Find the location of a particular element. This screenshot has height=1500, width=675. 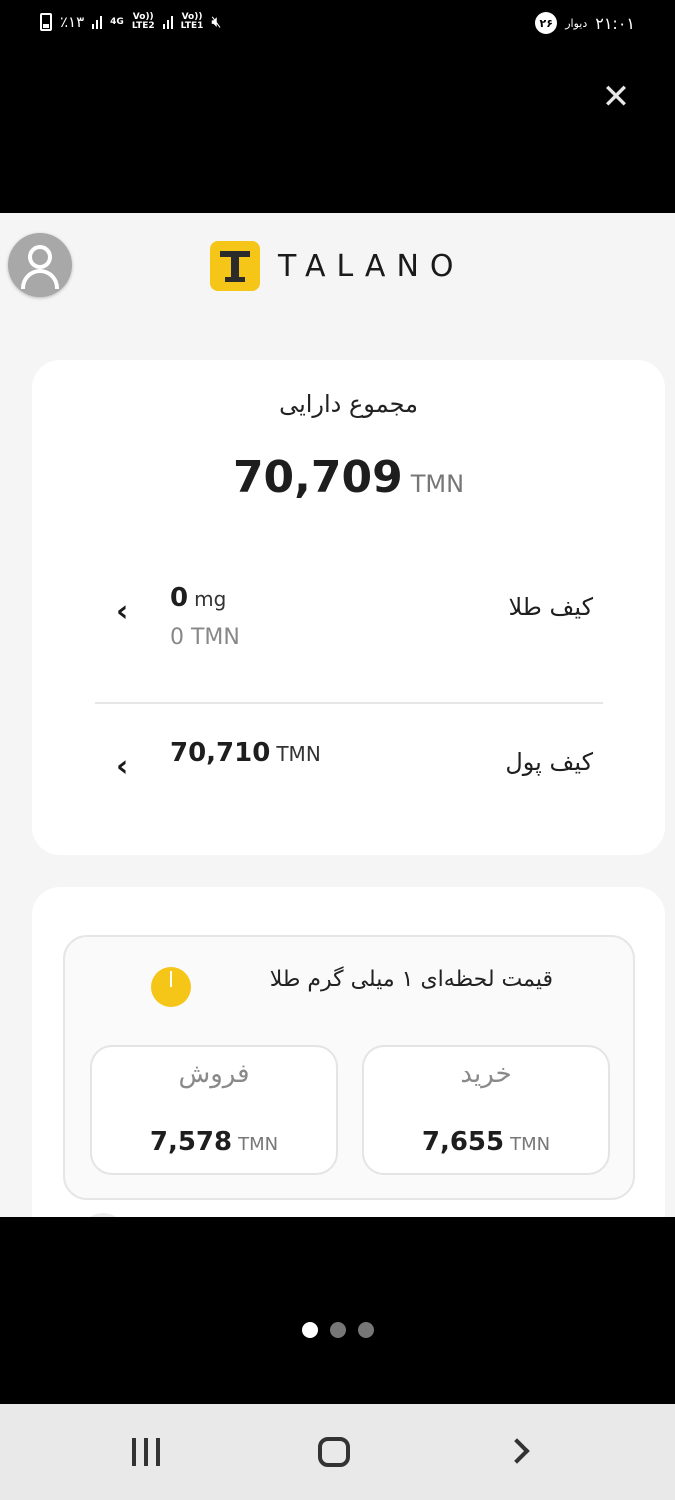

profile-avatar-icon is located at coordinates (40, 265).